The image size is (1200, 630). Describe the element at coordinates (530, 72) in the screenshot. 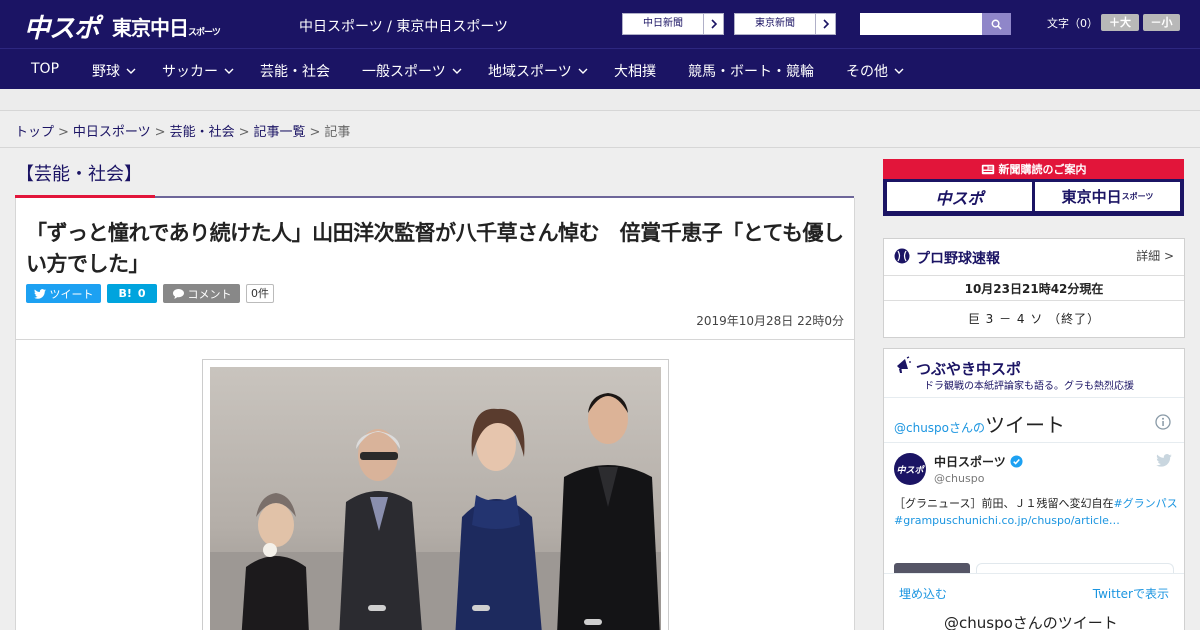

I see `nav-item-label: 地域スポーツ` at that location.